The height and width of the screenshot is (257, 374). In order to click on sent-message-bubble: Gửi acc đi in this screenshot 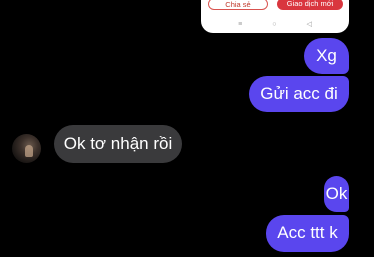, I will do `click(299, 94)`.